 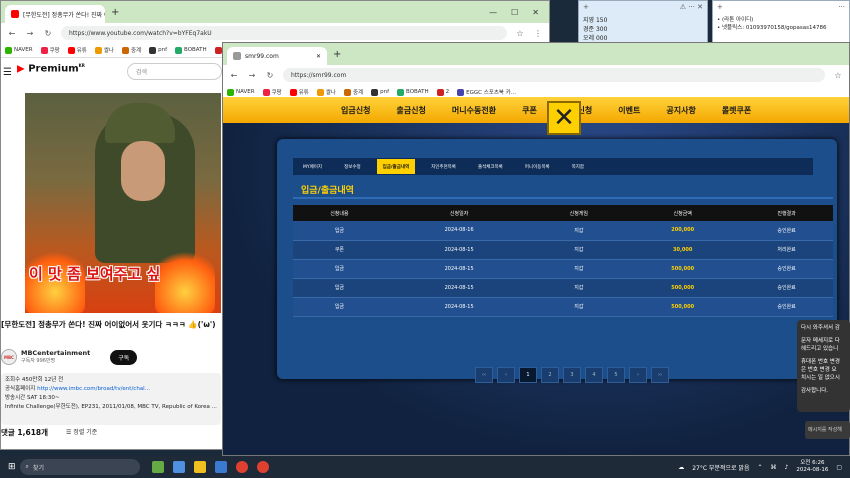 What do you see at coordinates (55, 353) in the screenshot?
I see `channel-name: MBCentertainment` at bounding box center [55, 353].